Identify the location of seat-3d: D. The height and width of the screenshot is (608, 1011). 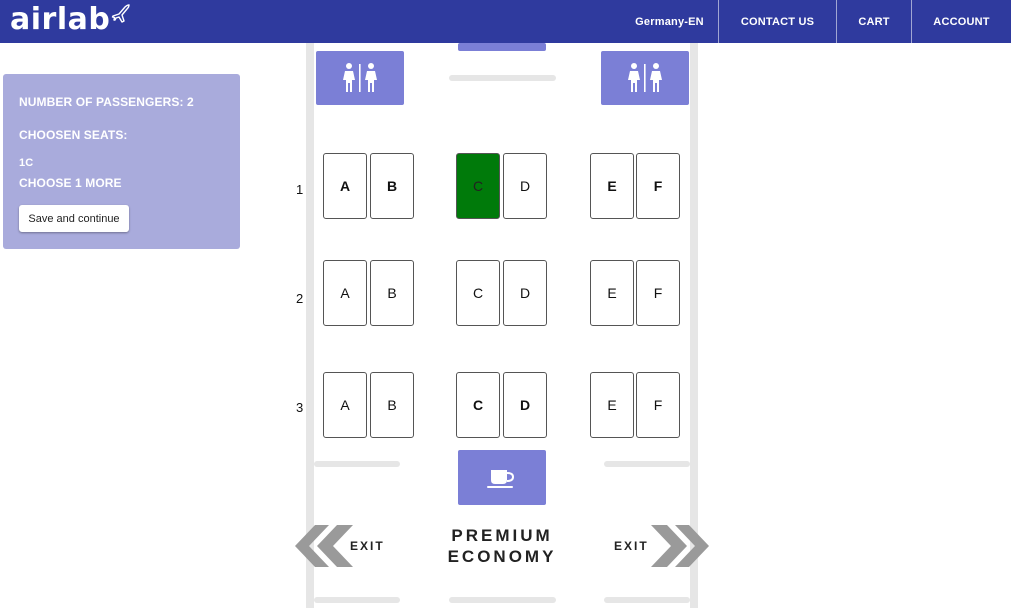
(525, 405).